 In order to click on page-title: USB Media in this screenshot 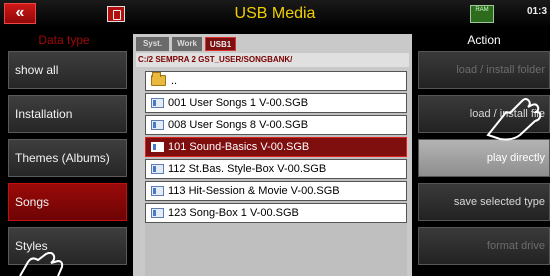, I will do `click(275, 13)`.